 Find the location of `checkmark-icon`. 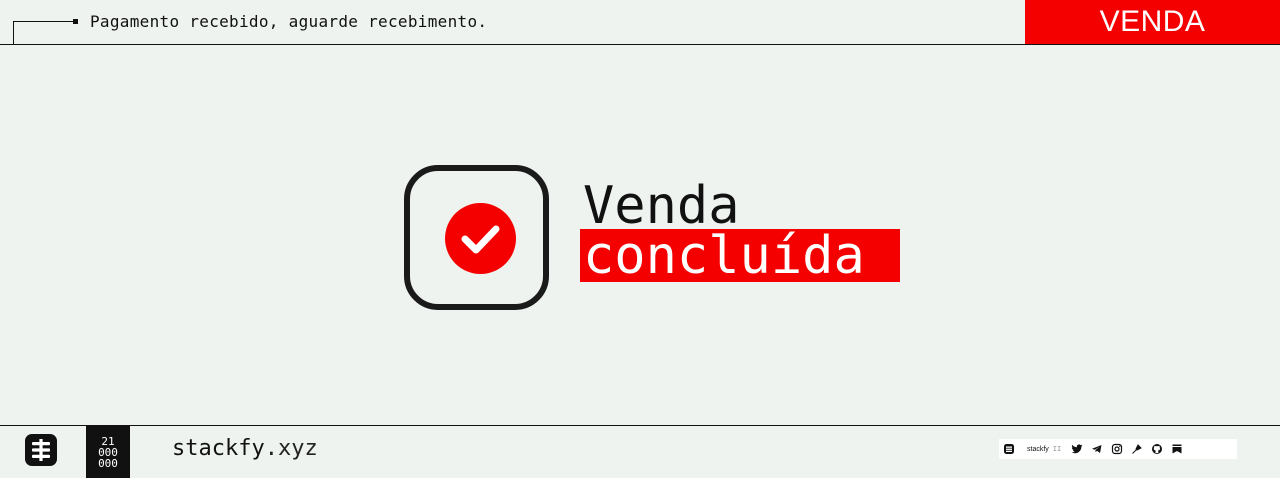

checkmark-icon is located at coordinates (480, 238).